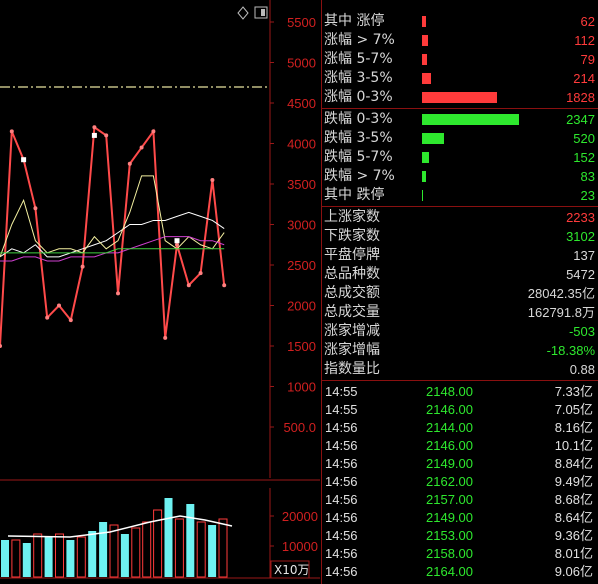  What do you see at coordinates (573, 463) in the screenshot?
I see `tick-volume: 8.84亿` at bounding box center [573, 463].